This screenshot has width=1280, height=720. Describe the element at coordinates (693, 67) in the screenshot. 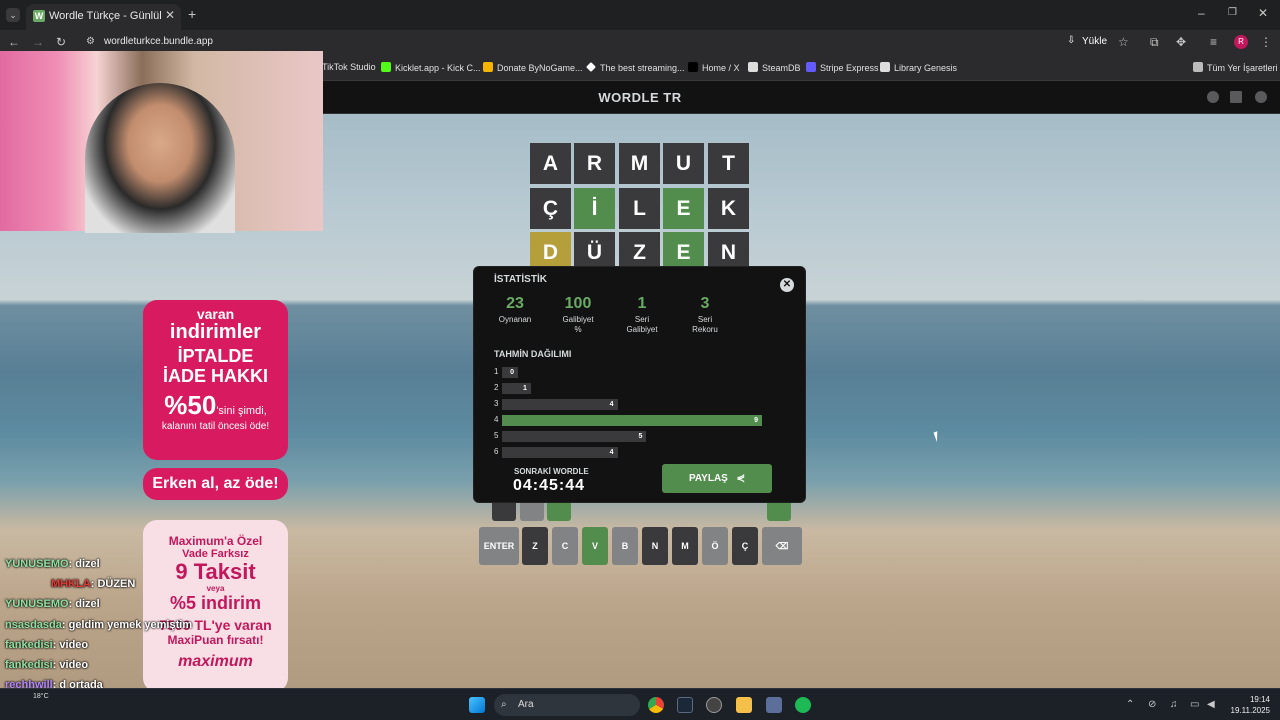

I see `x-icon` at that location.